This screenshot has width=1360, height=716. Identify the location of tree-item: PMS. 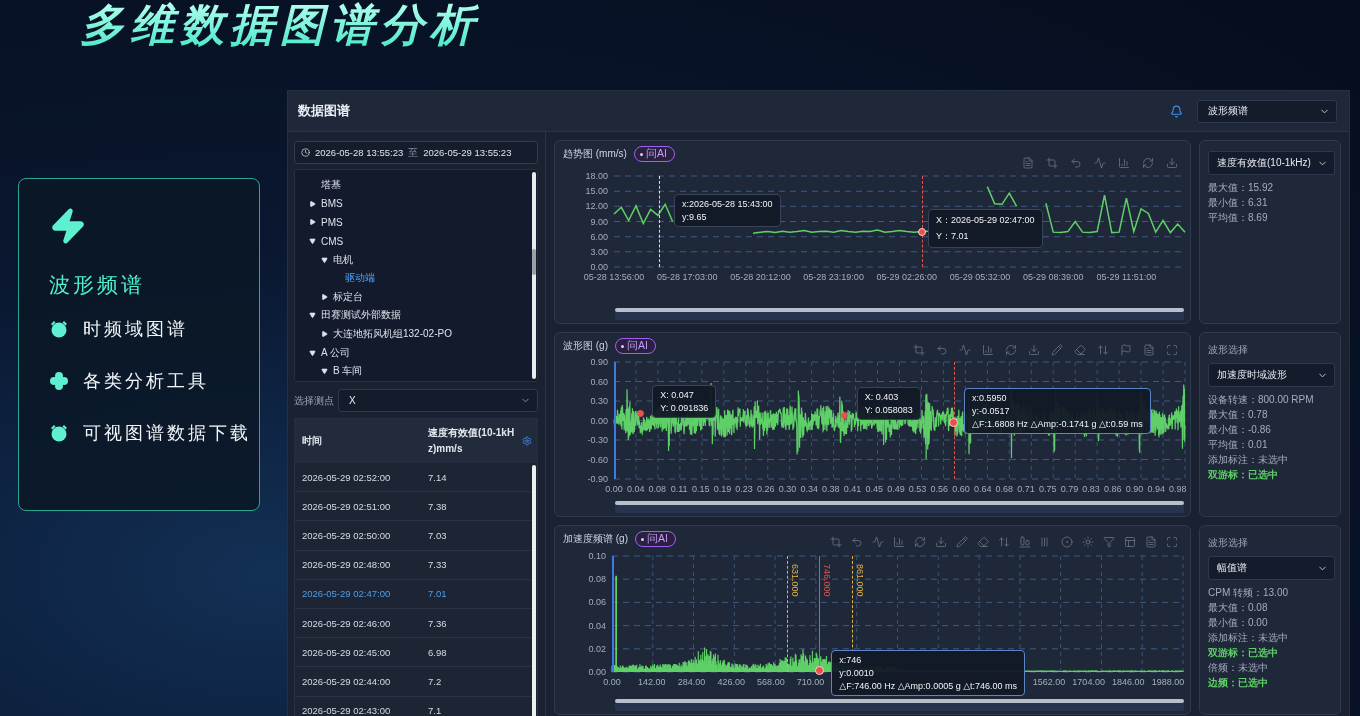
(413, 222).